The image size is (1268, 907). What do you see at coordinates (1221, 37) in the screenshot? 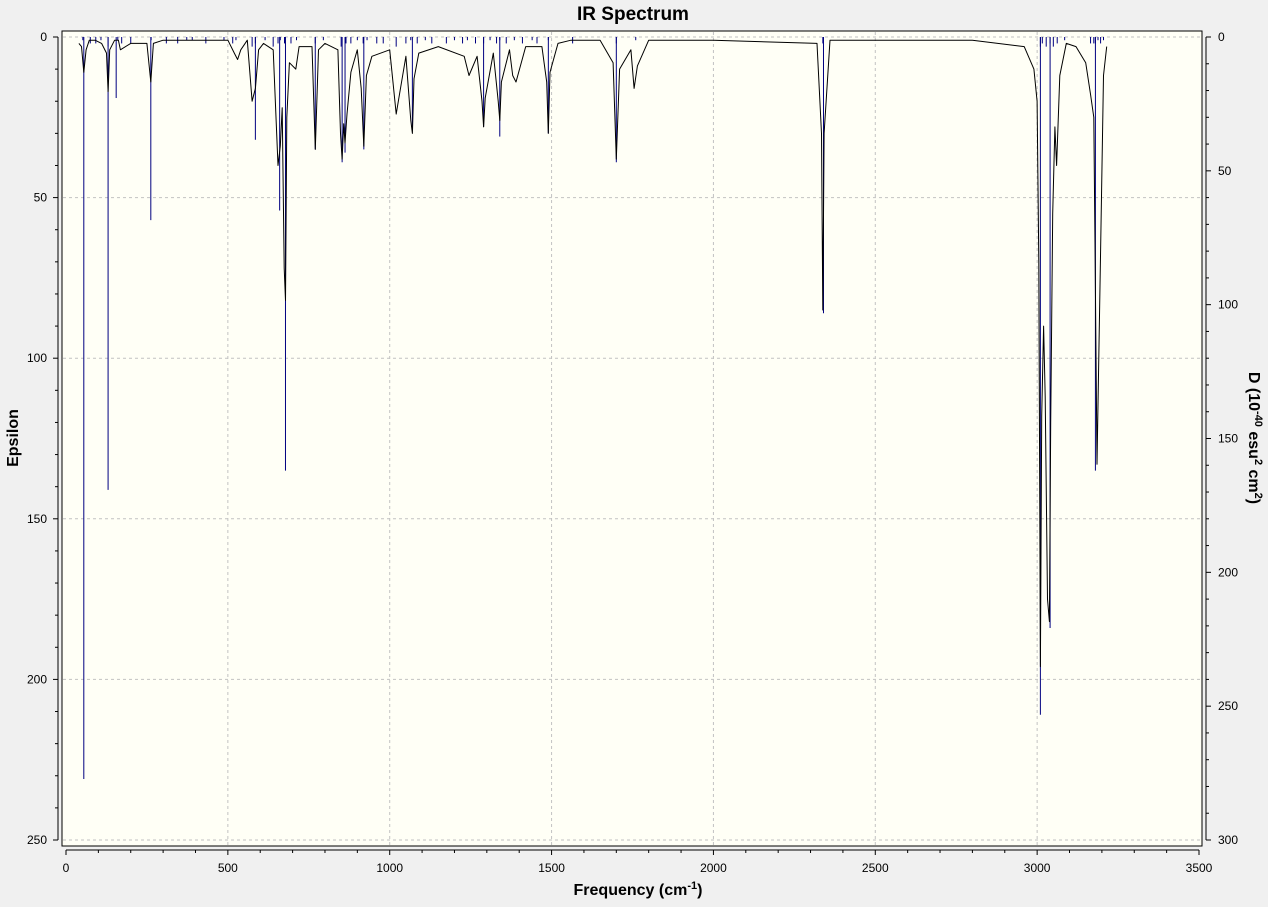
I see `y2-tick-label: 0` at bounding box center [1221, 37].